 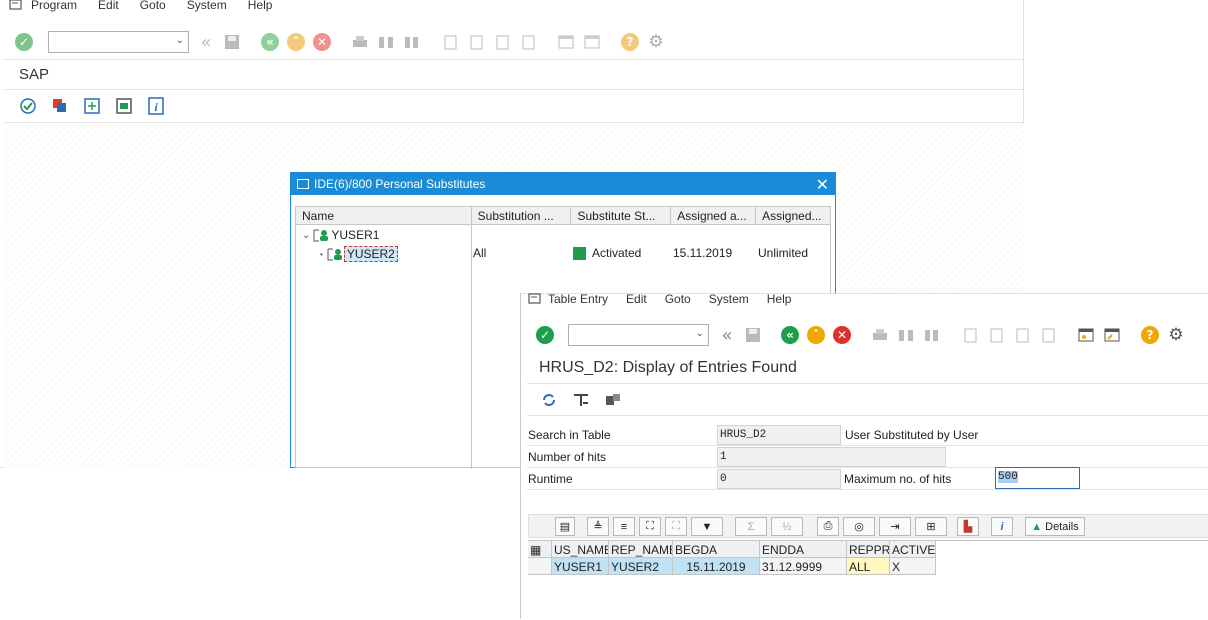 I want to click on delimit-icon, so click(x=124, y=106).